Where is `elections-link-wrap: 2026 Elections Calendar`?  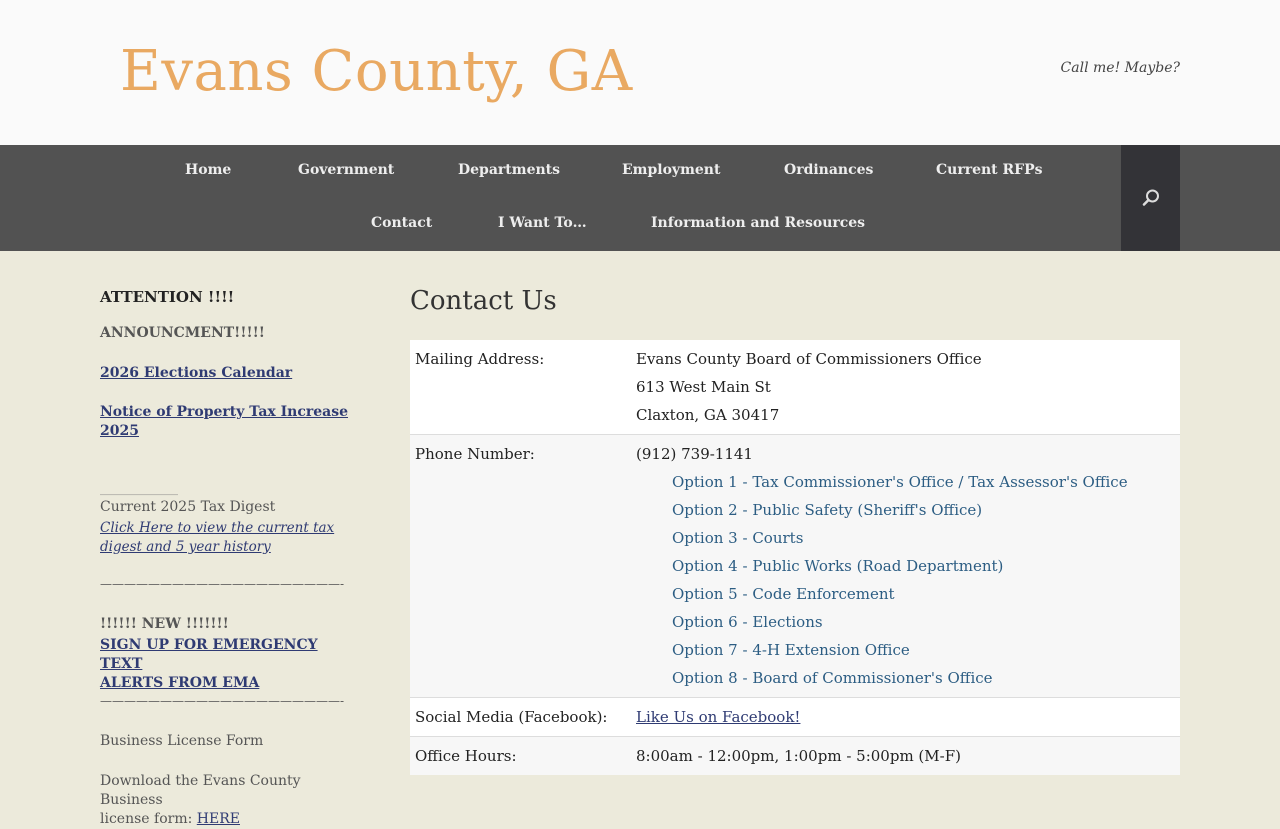 elections-link-wrap: 2026 Elections Calendar is located at coordinates (230, 373).